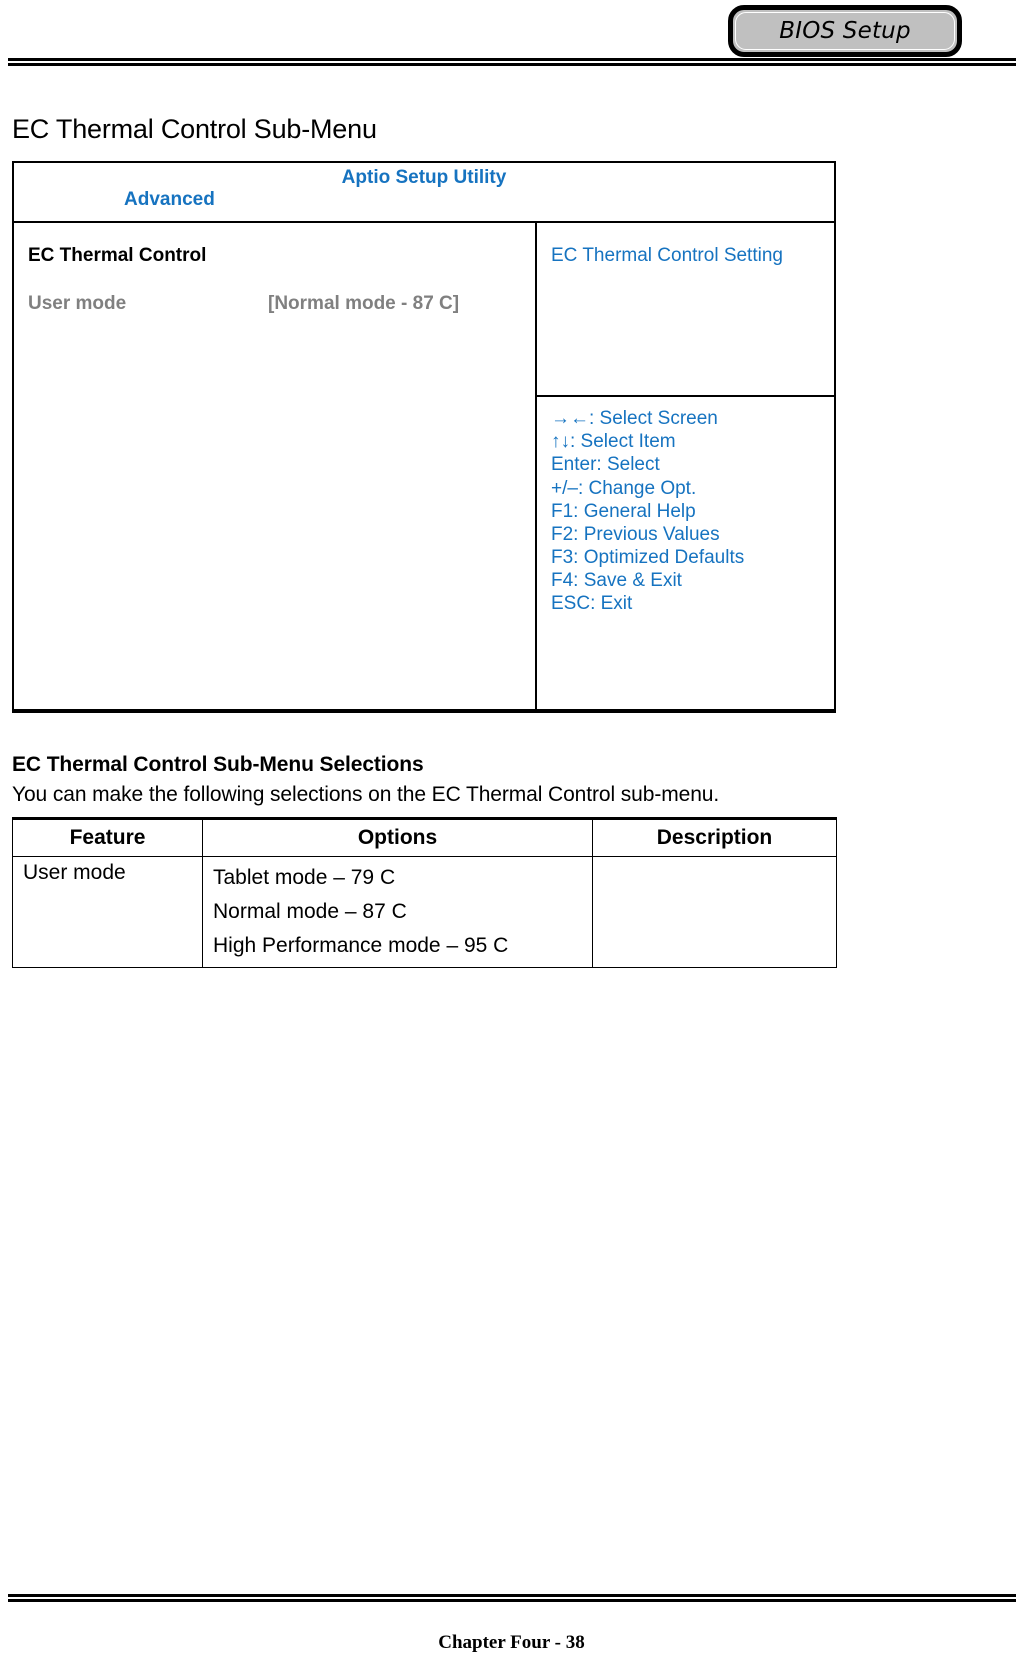 The height and width of the screenshot is (1666, 1023). I want to click on help-key-change-opt: +/–: Change Opt., so click(624, 488).